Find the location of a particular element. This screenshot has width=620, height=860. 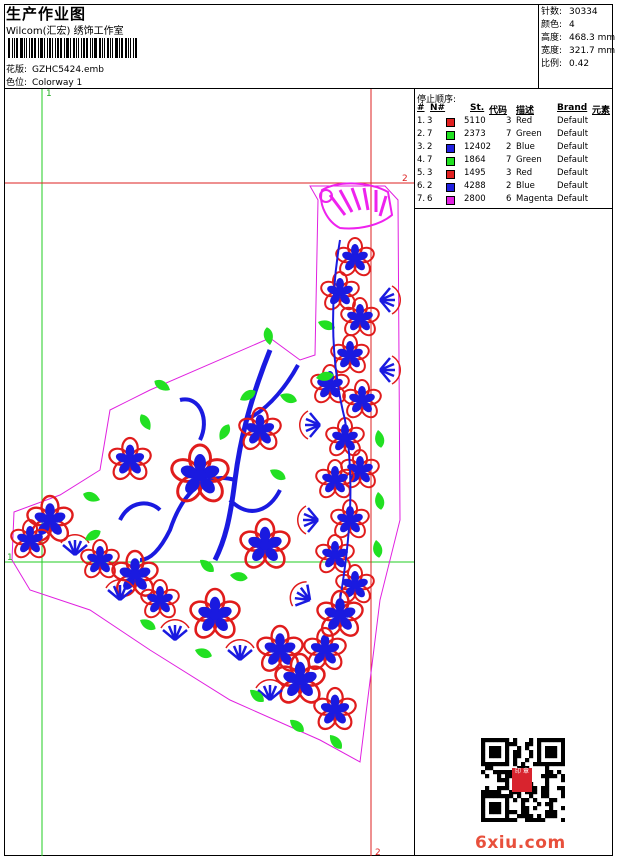

left-border is located at coordinates (99, 568).